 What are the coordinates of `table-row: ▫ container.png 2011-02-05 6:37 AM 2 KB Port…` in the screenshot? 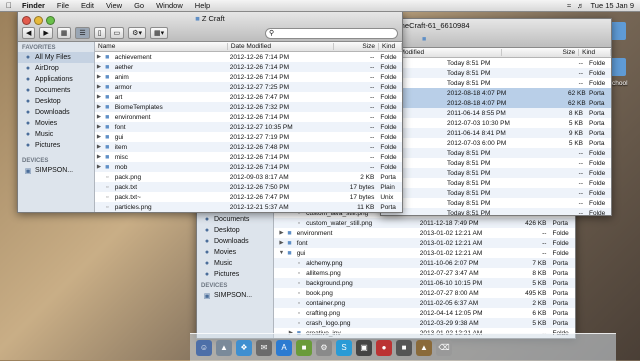 It's located at (424, 303).